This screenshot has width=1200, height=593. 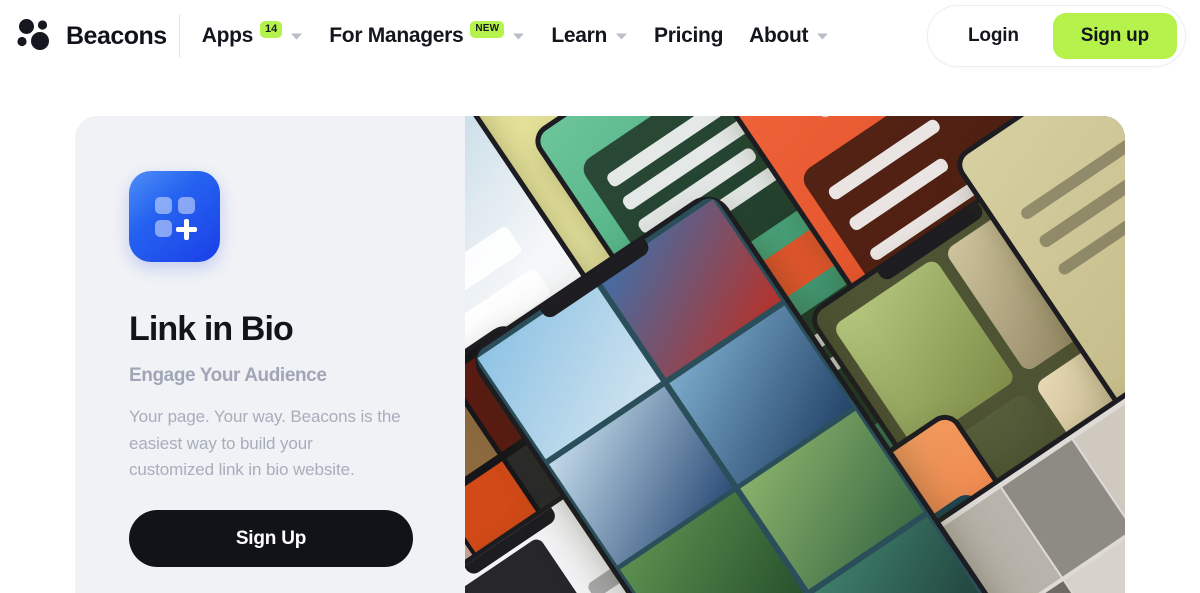 I want to click on nav-item-apps: Apps 14, so click(x=252, y=34).